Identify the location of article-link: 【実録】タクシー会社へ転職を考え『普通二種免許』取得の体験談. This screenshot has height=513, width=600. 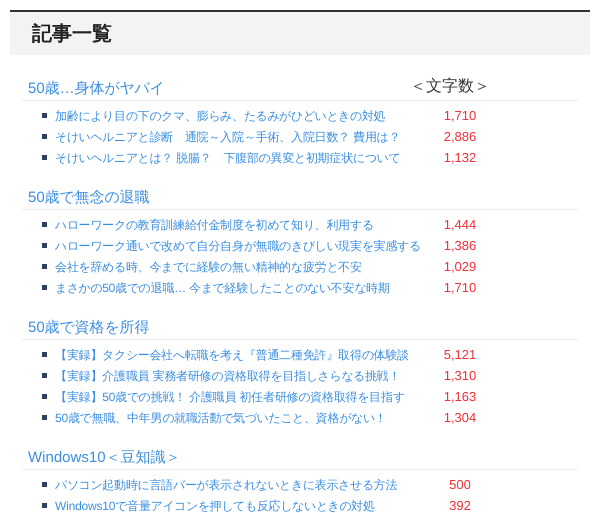
(242, 355).